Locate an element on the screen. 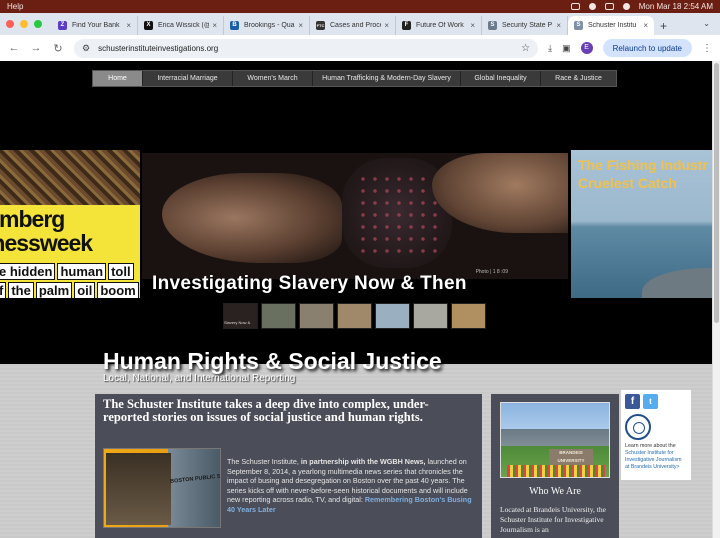 This screenshot has width=720, height=538. bloomberg-text: omberg is located at coordinates (32, 219).